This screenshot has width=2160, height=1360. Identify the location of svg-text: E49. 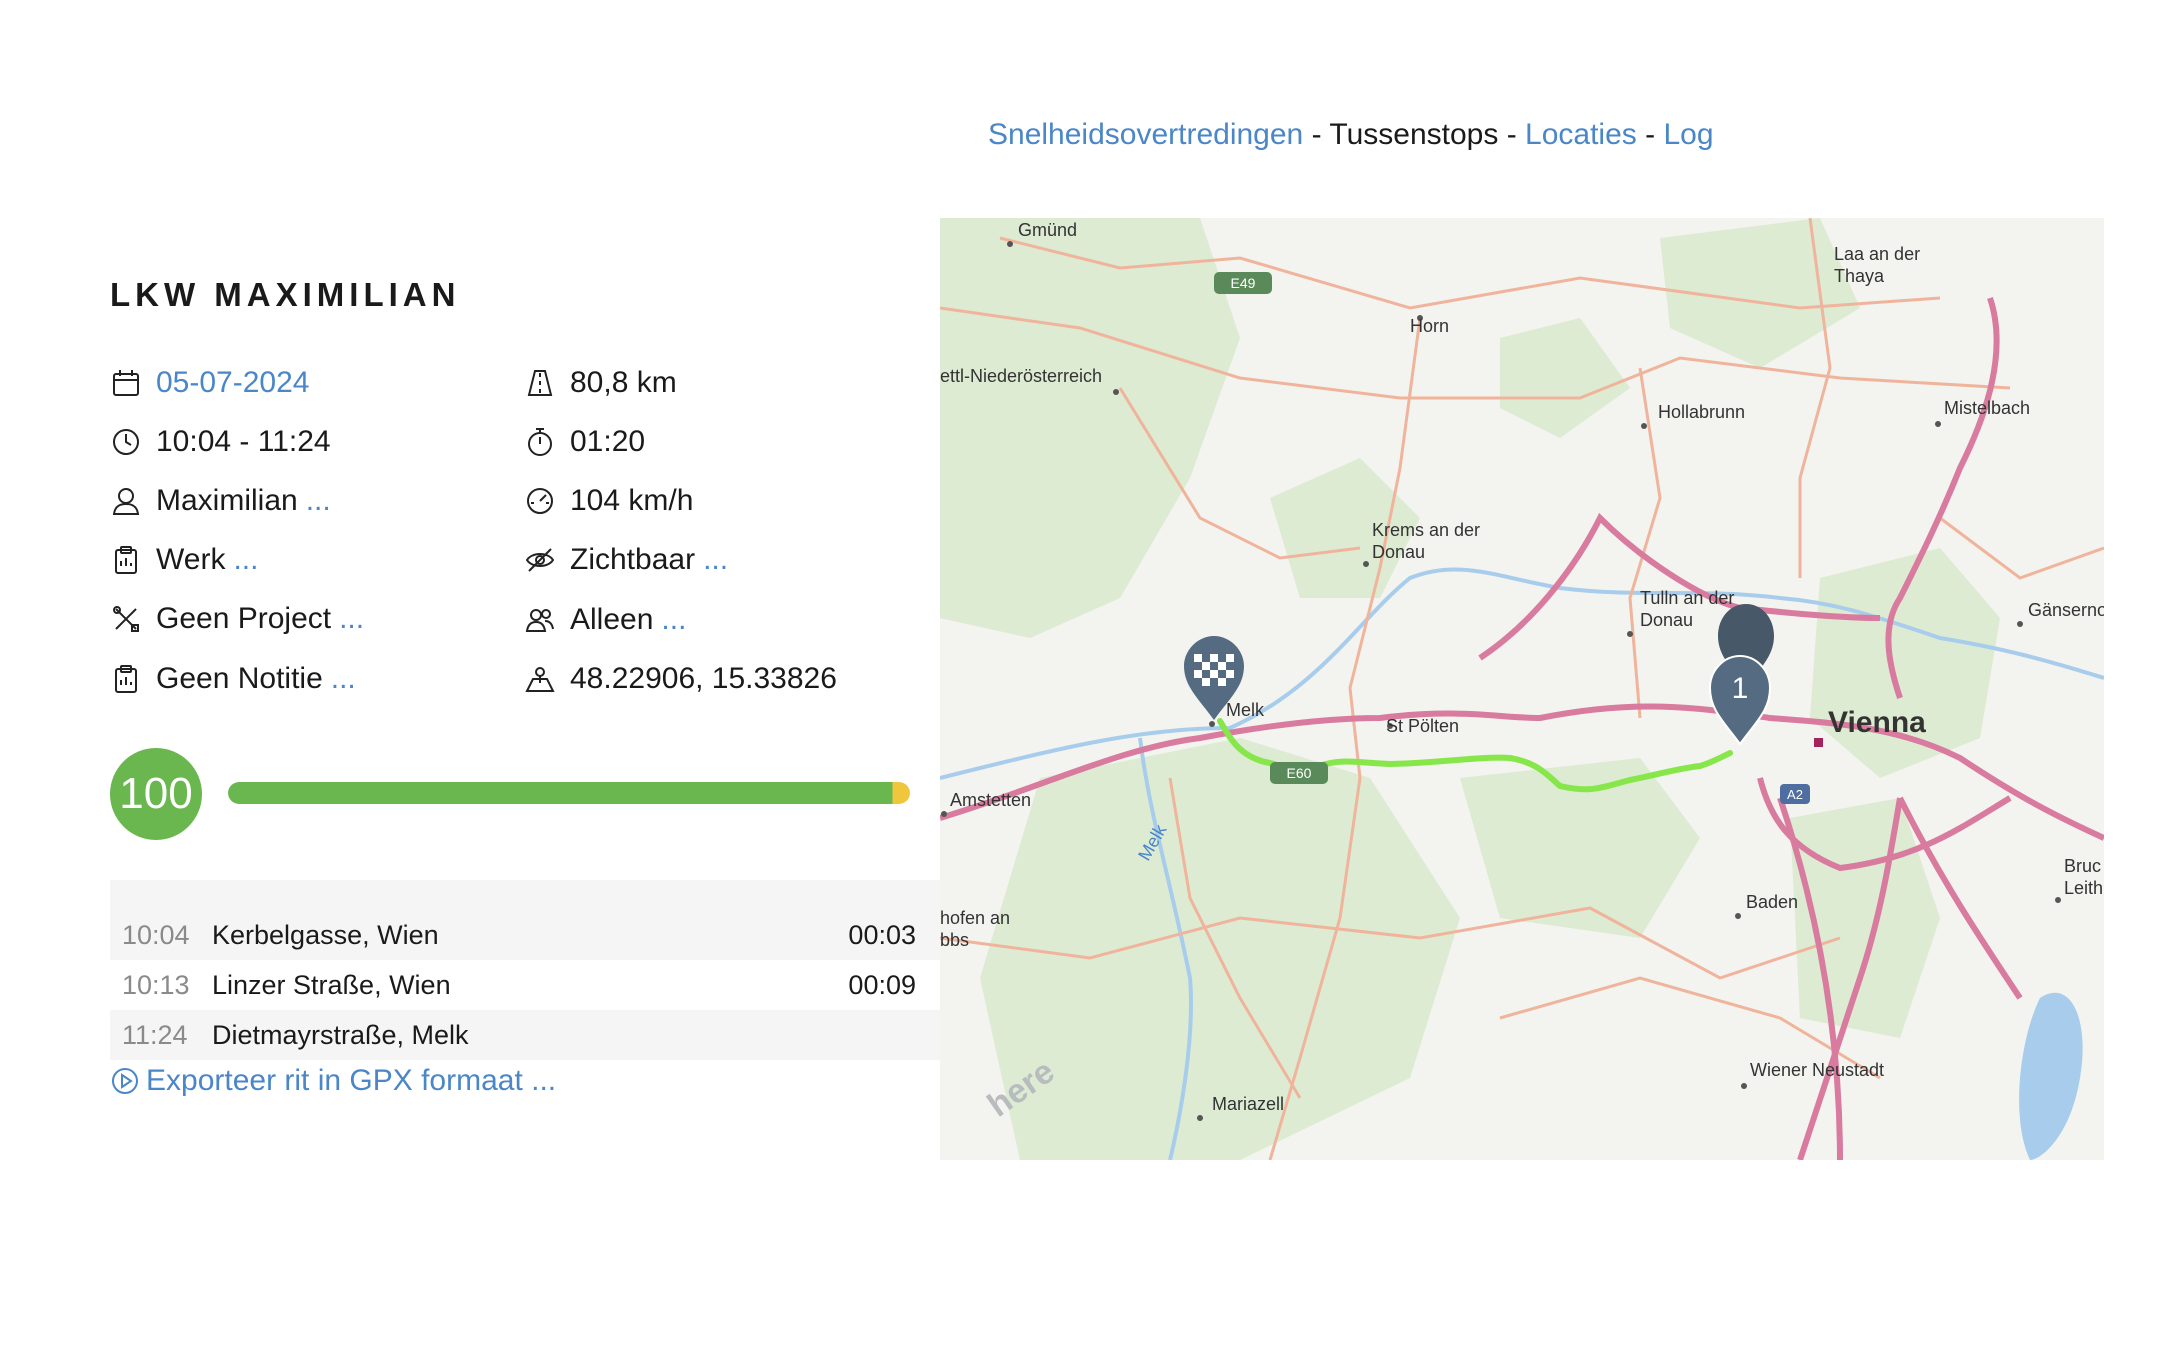
(1243, 283).